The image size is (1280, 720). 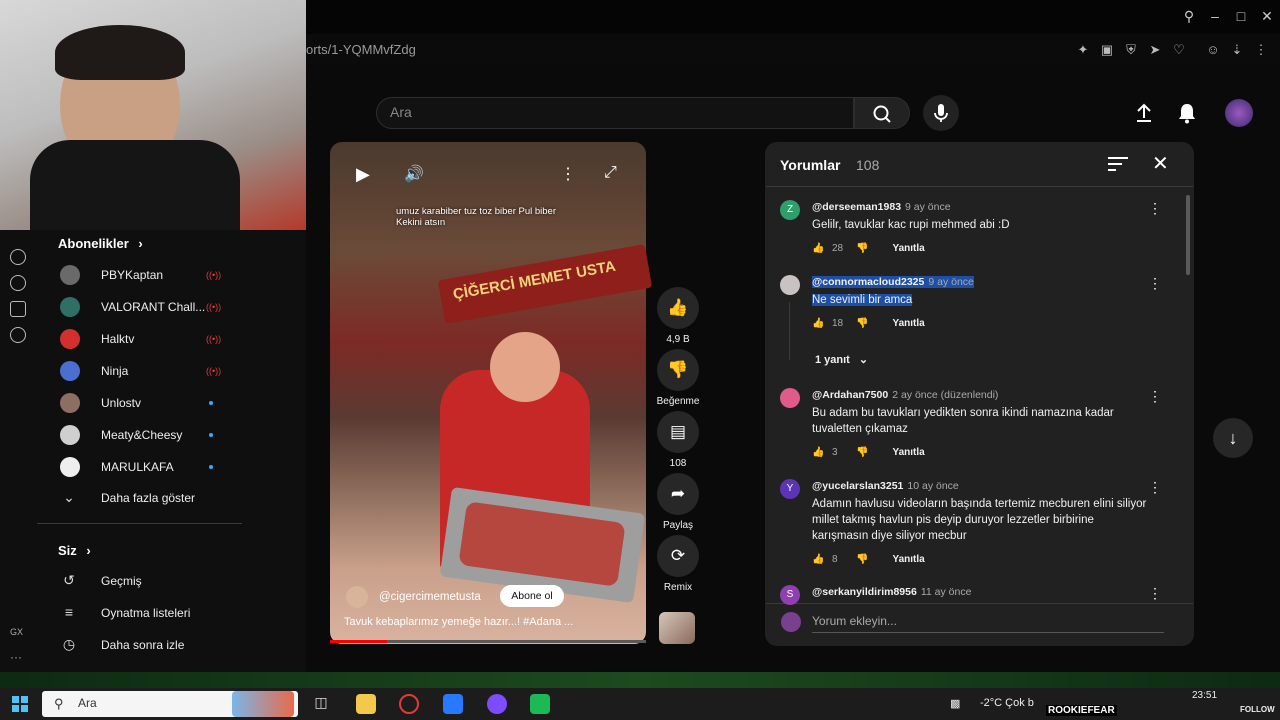 What do you see at coordinates (1160, 163) in the screenshot?
I see `close-icon: ✕` at bounding box center [1160, 163].